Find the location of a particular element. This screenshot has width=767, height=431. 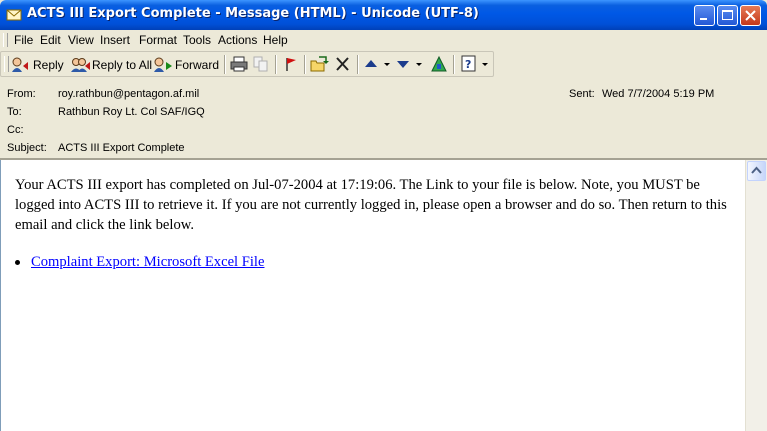

excel-file-link: Complaint Export: Microsoft Excel File is located at coordinates (147, 262).